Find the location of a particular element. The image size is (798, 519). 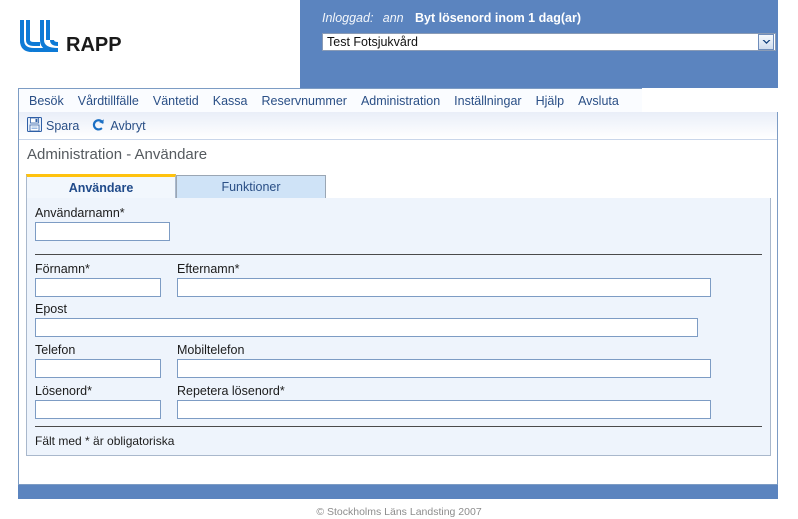

input-epost is located at coordinates (366, 327).